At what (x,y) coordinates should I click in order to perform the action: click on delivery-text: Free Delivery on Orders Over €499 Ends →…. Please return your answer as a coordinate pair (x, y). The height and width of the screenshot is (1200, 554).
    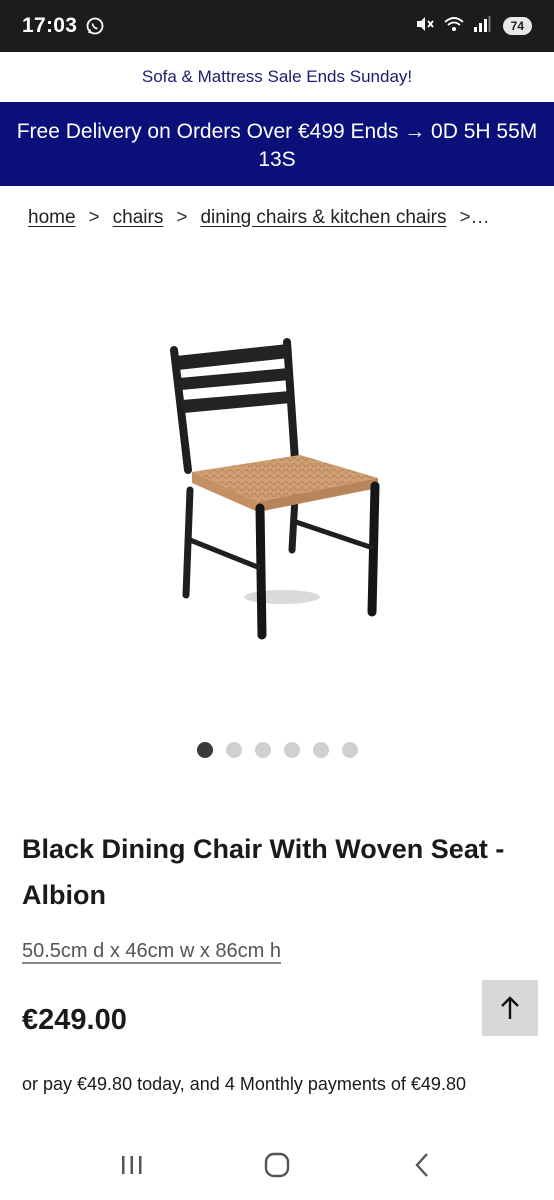
    Looking at the image, I should click on (277, 145).